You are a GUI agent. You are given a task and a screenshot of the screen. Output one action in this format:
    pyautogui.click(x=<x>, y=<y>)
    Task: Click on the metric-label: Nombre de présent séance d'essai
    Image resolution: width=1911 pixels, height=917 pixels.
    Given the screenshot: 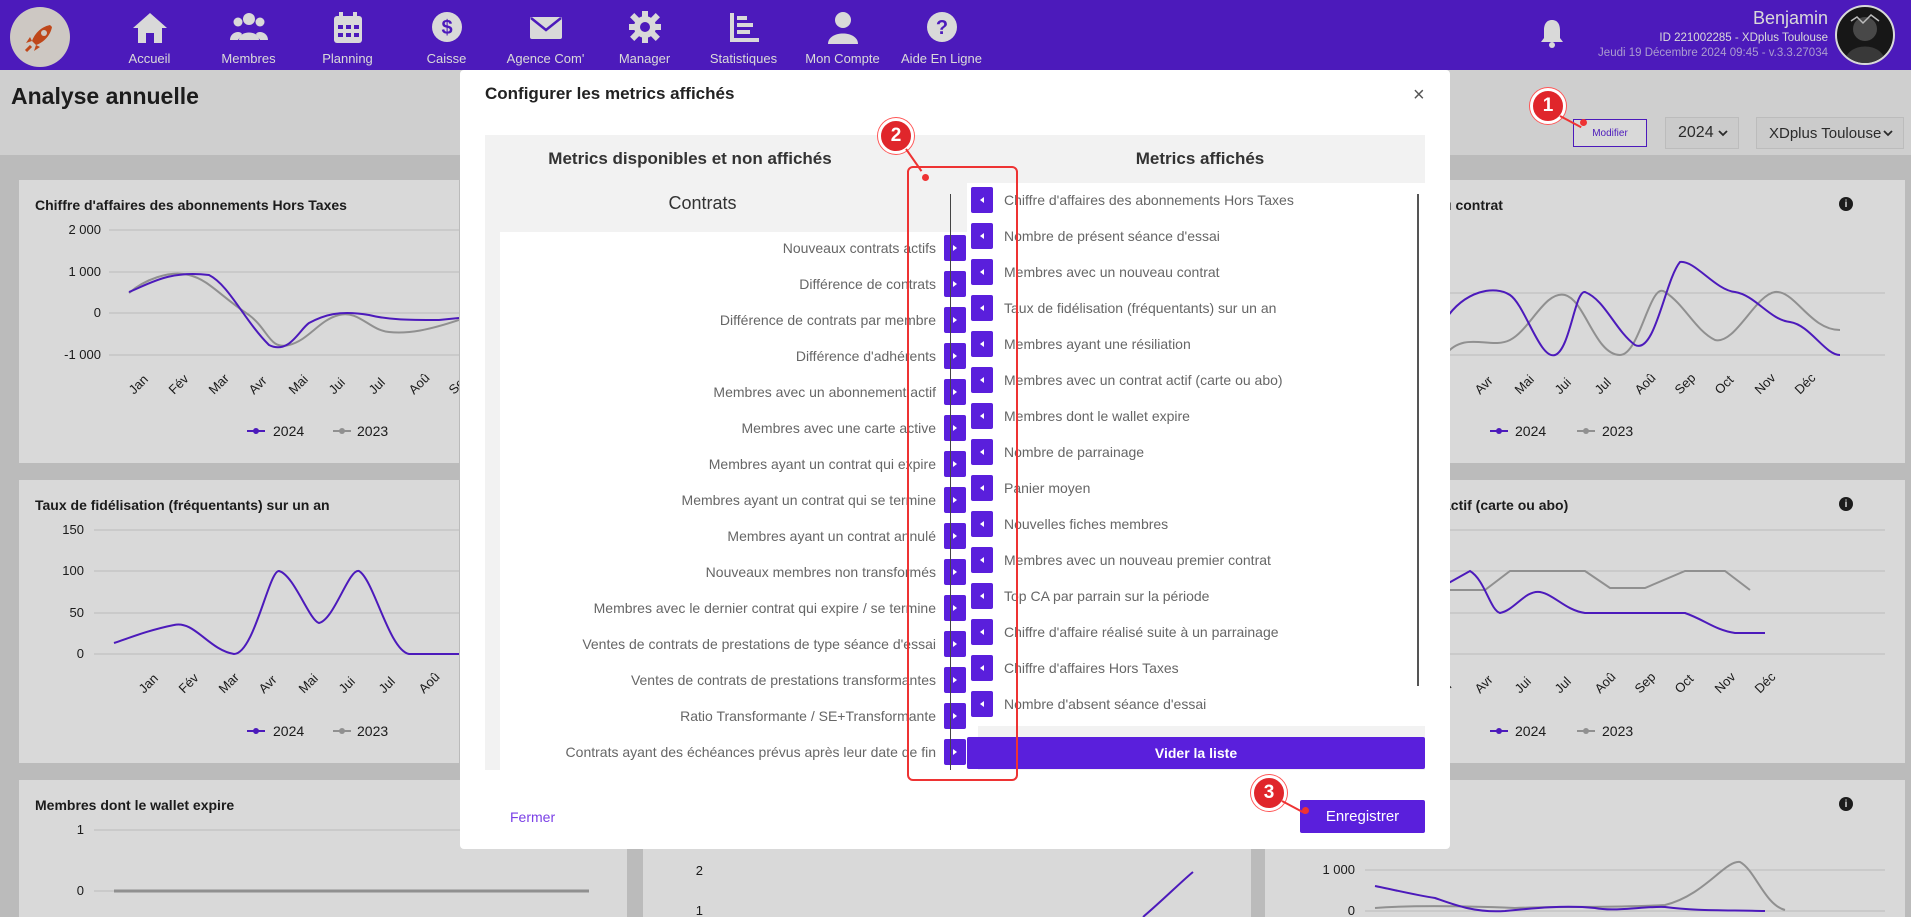 What is the action you would take?
    pyautogui.click(x=1112, y=236)
    